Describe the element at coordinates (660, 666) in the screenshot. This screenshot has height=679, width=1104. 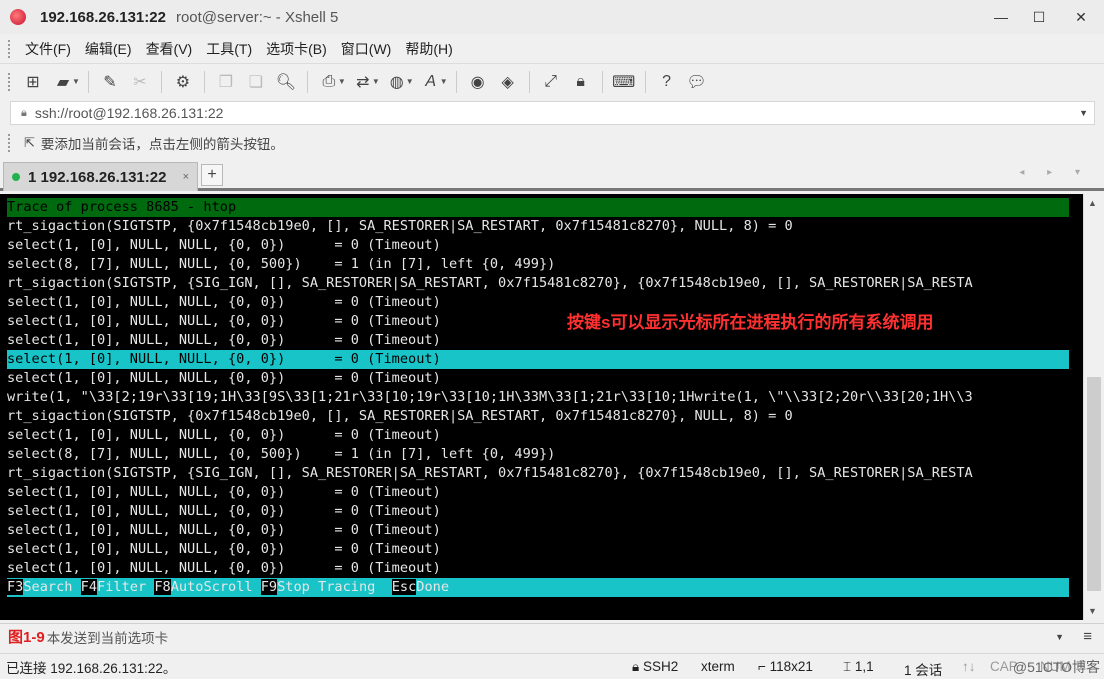
I see `status-protocol-label: SSH2` at that location.